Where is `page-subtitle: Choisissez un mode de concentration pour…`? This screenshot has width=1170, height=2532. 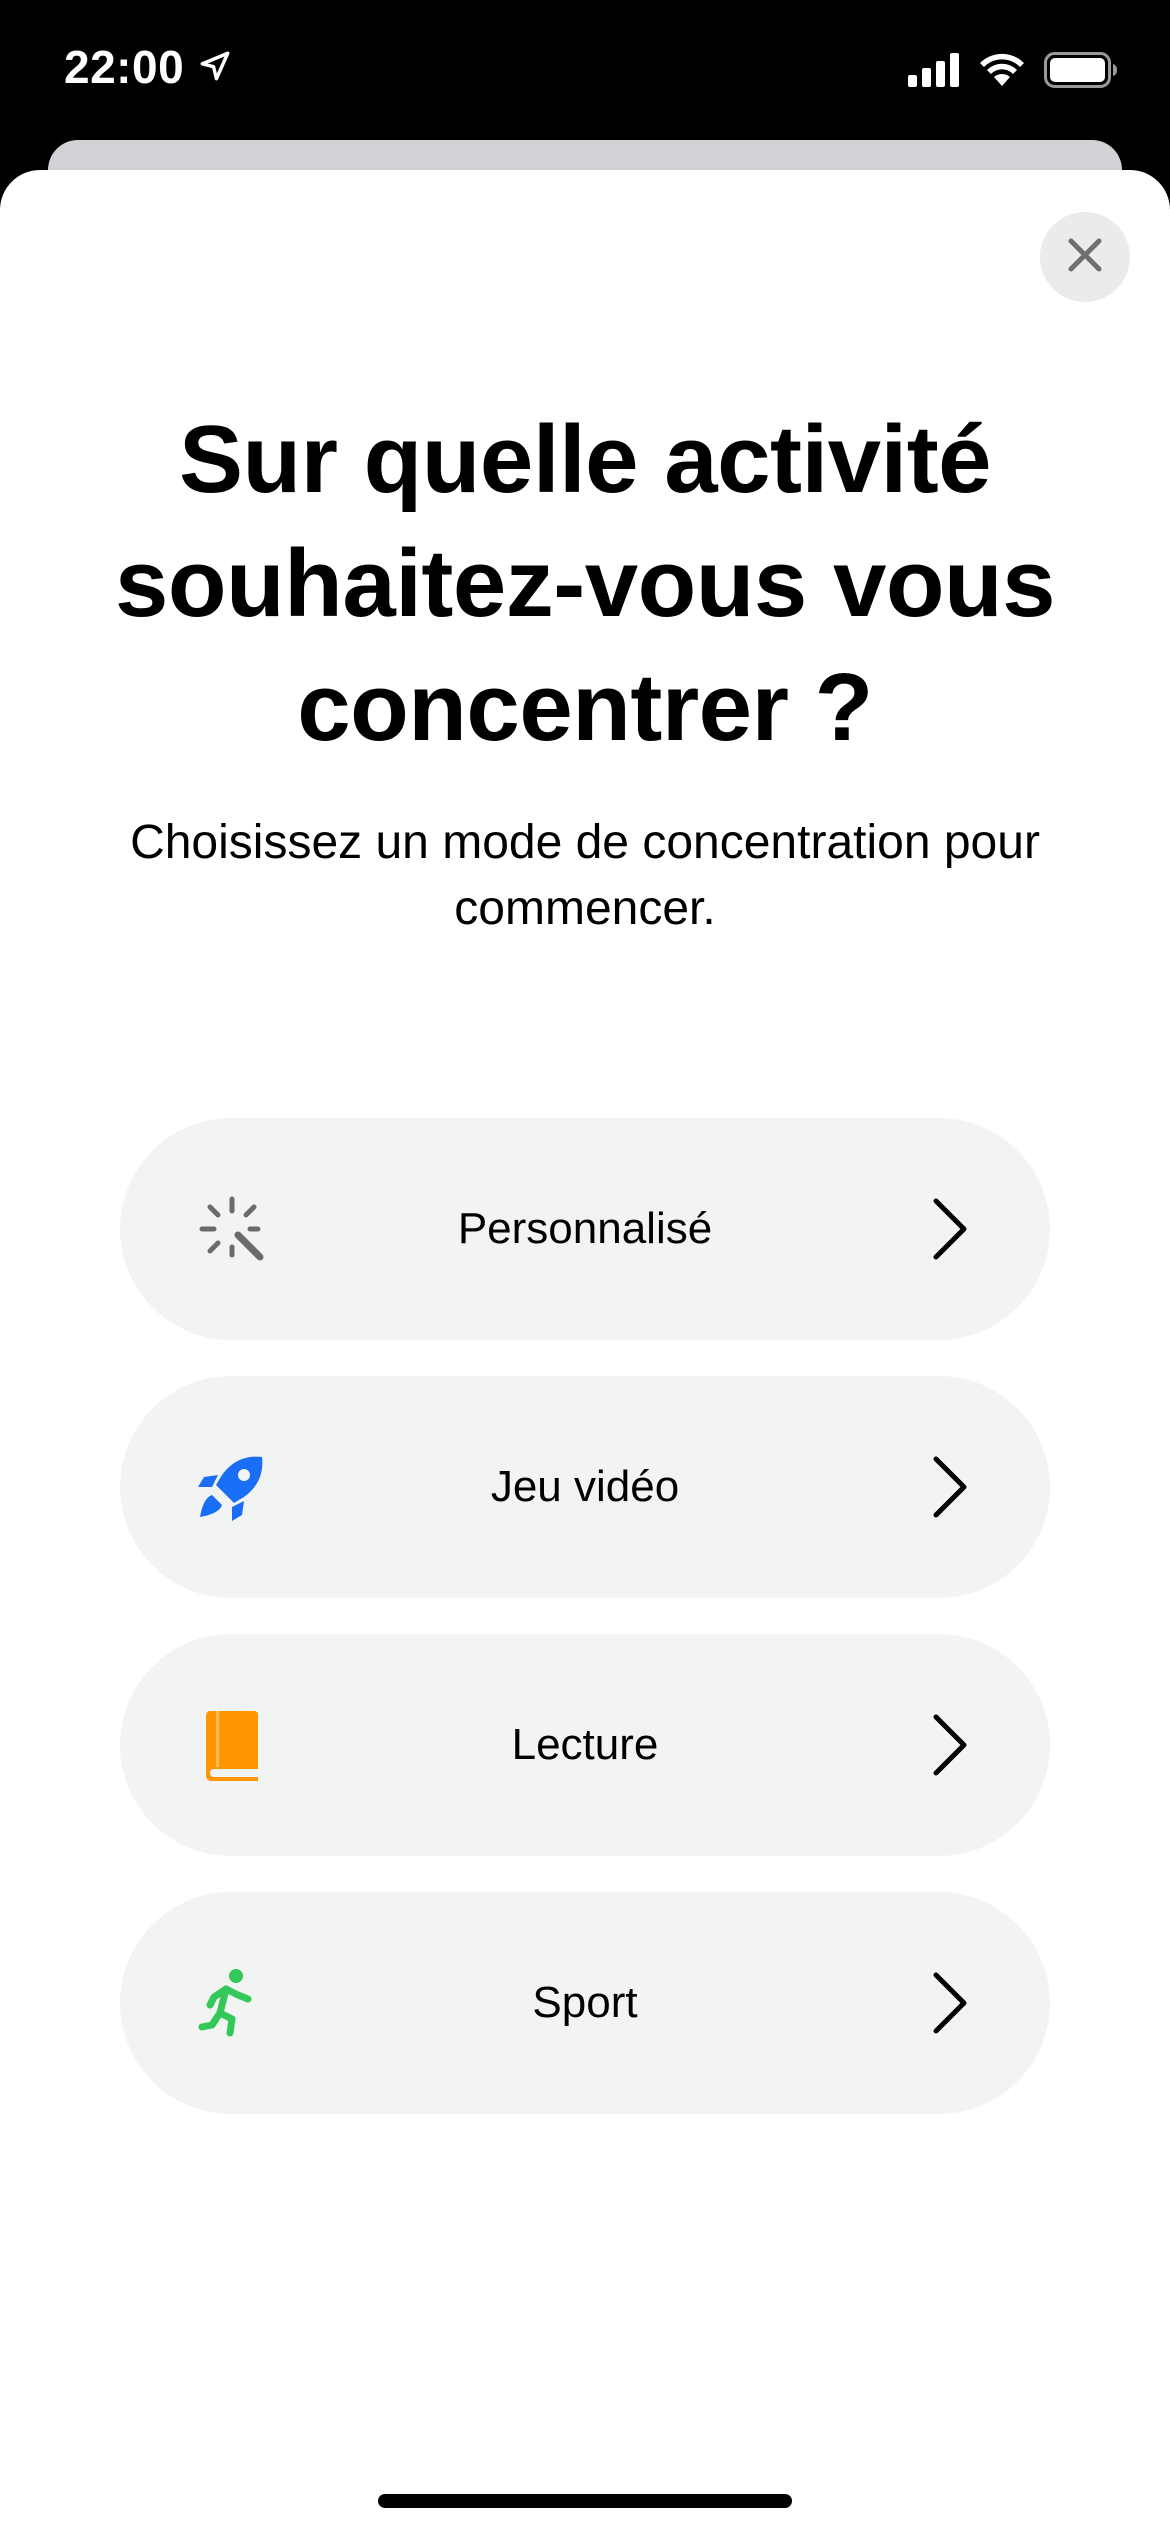 page-subtitle: Choisissez un mode de concentration pour… is located at coordinates (585, 875).